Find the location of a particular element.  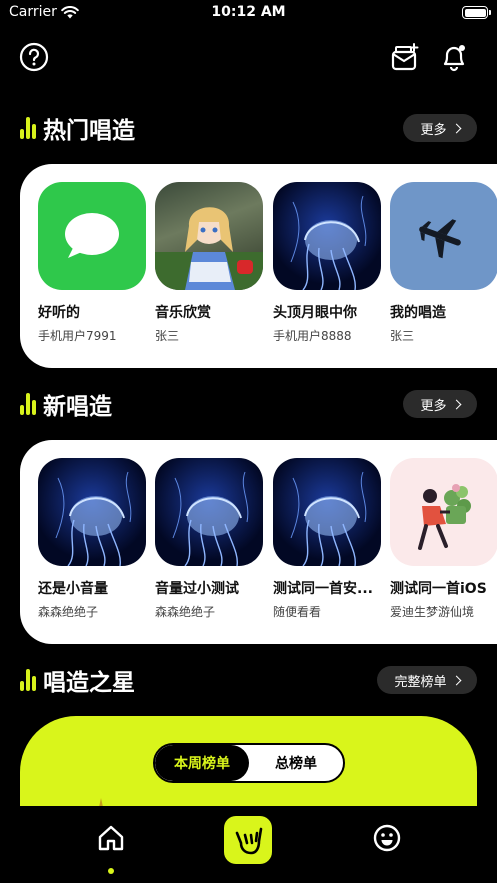

hot-item: 好听的 手机用户7991 is located at coordinates (92, 263).